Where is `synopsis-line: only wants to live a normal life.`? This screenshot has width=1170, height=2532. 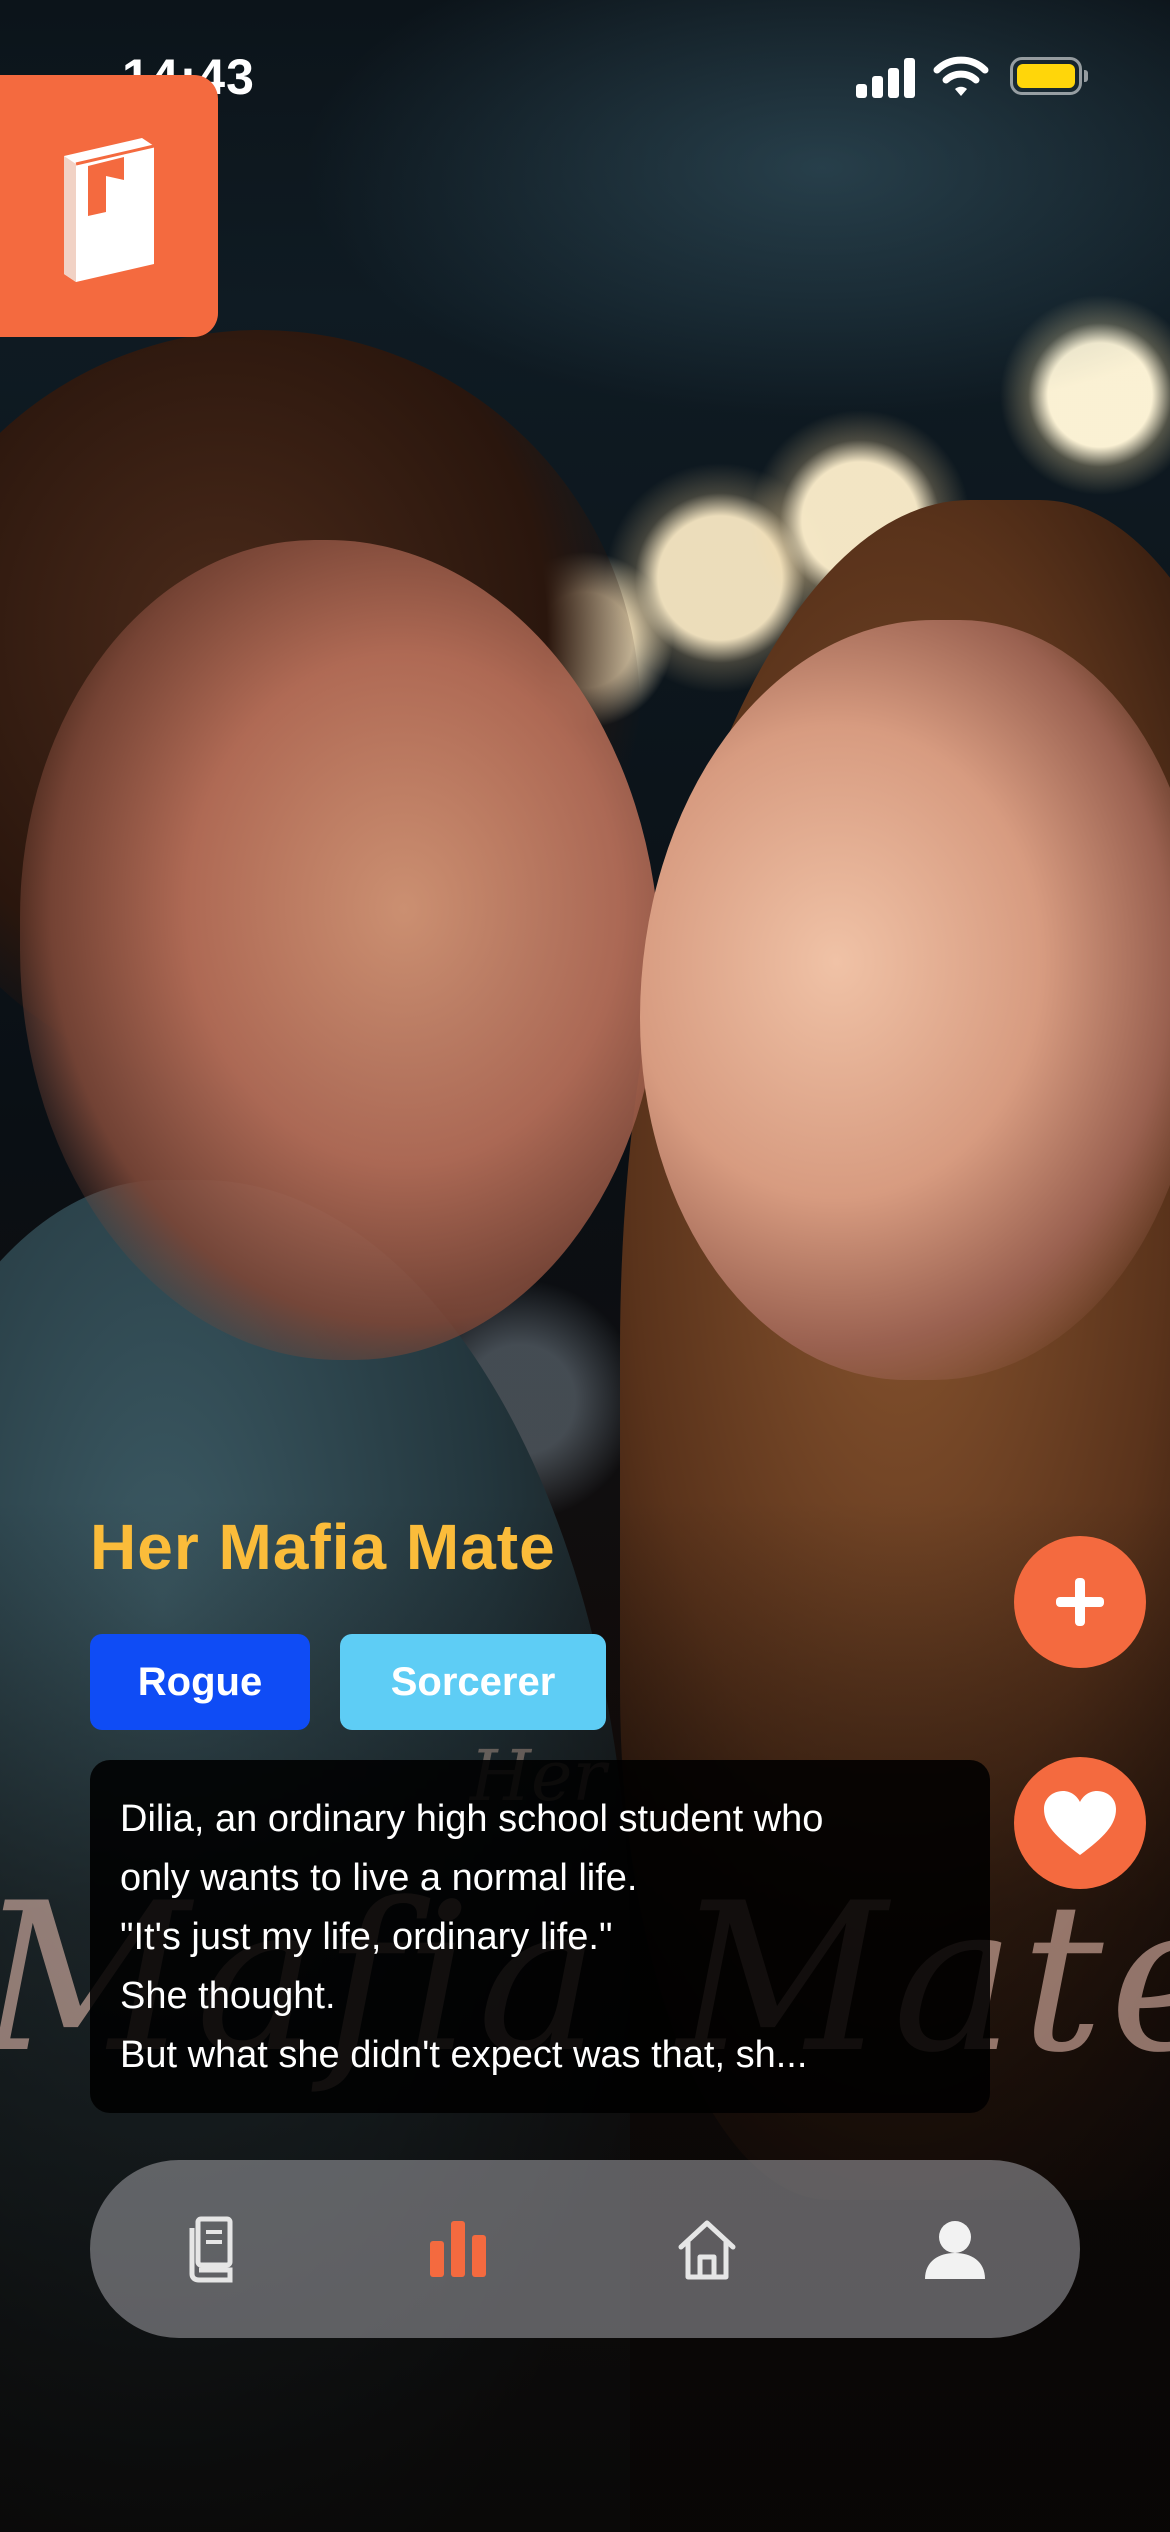 synopsis-line: only wants to live a normal life. is located at coordinates (379, 1878).